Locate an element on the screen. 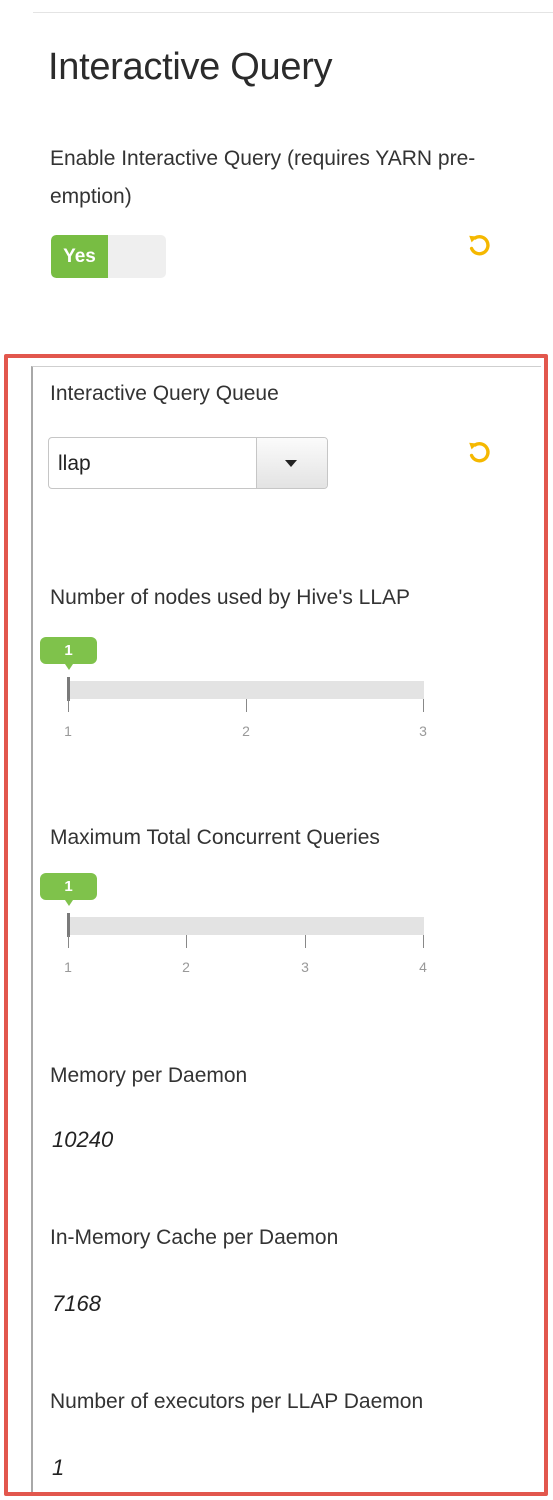 This screenshot has height=1500, width=553. caret-down-icon is located at coordinates (291, 463).